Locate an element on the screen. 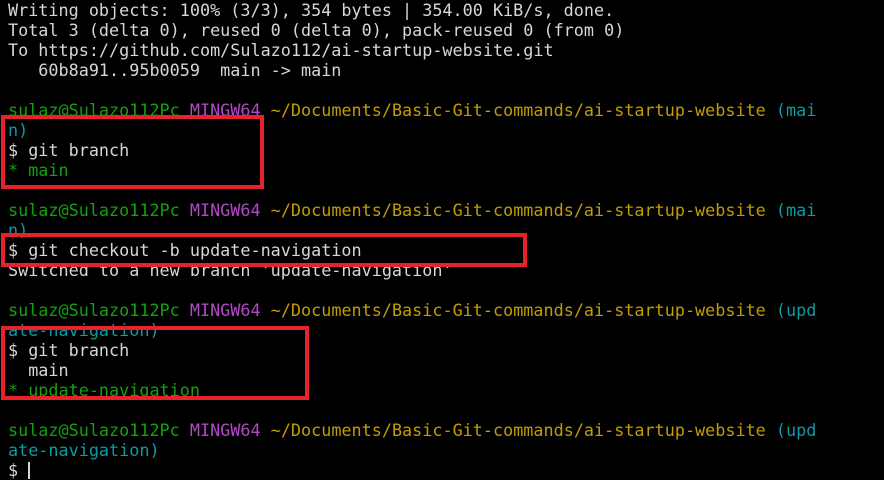 This screenshot has width=884, height=480. prompt-symbol: $ is located at coordinates (18, 470).